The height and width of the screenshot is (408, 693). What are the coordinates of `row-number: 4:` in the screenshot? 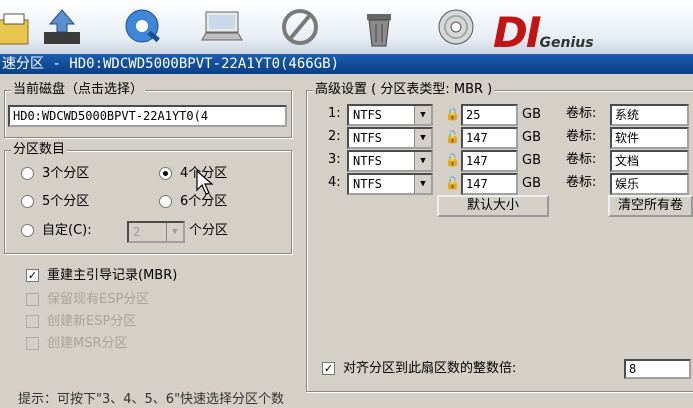 It's located at (334, 182).